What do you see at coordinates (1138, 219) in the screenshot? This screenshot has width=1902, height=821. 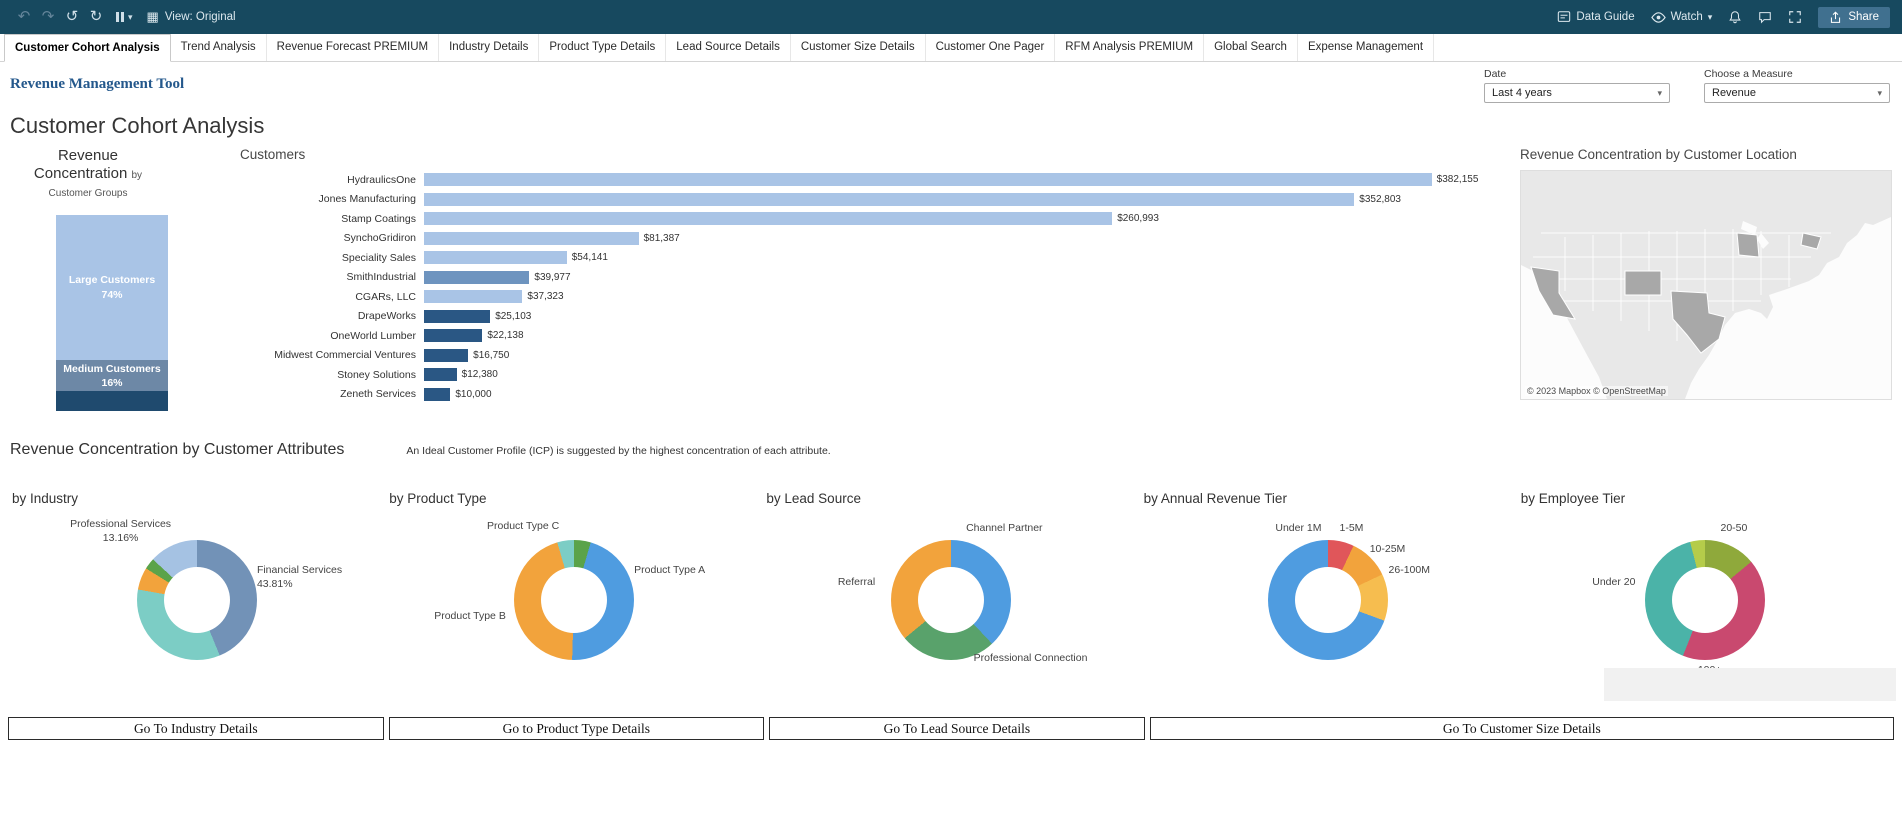 I see `bar-value-label: $260,993` at bounding box center [1138, 219].